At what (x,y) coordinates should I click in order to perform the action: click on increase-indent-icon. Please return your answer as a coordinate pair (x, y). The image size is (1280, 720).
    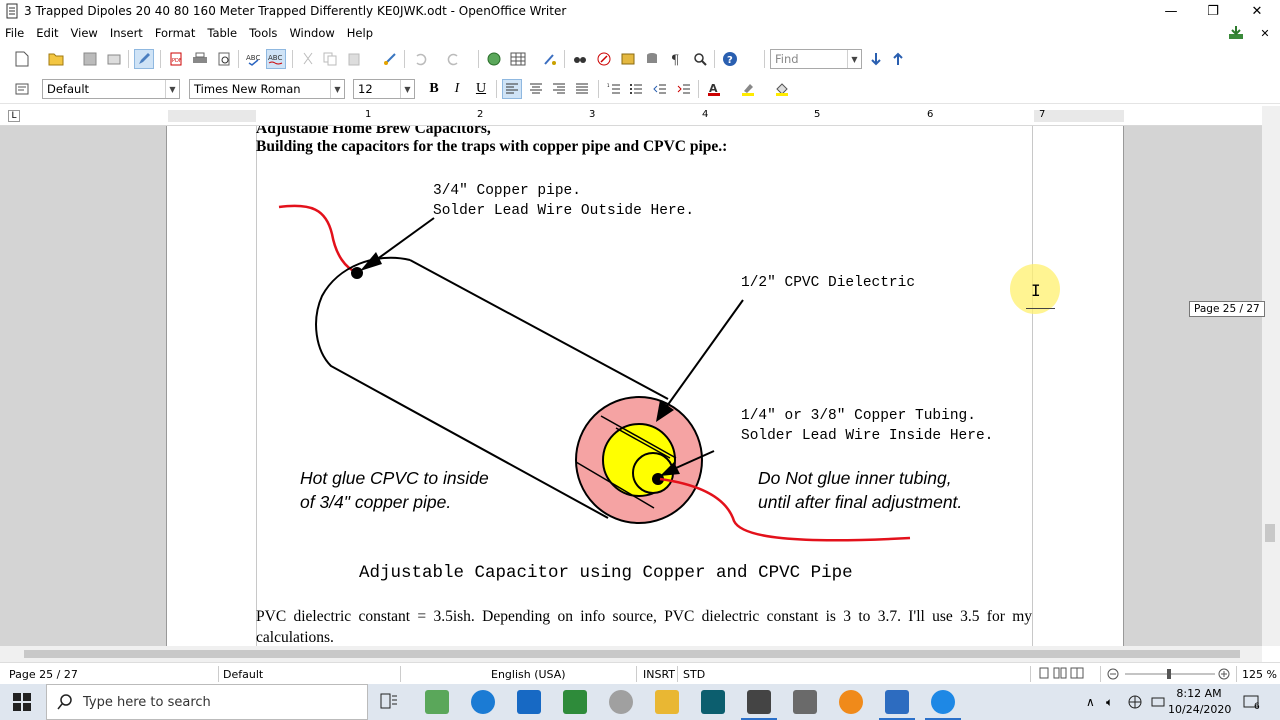
    Looking at the image, I should click on (684, 89).